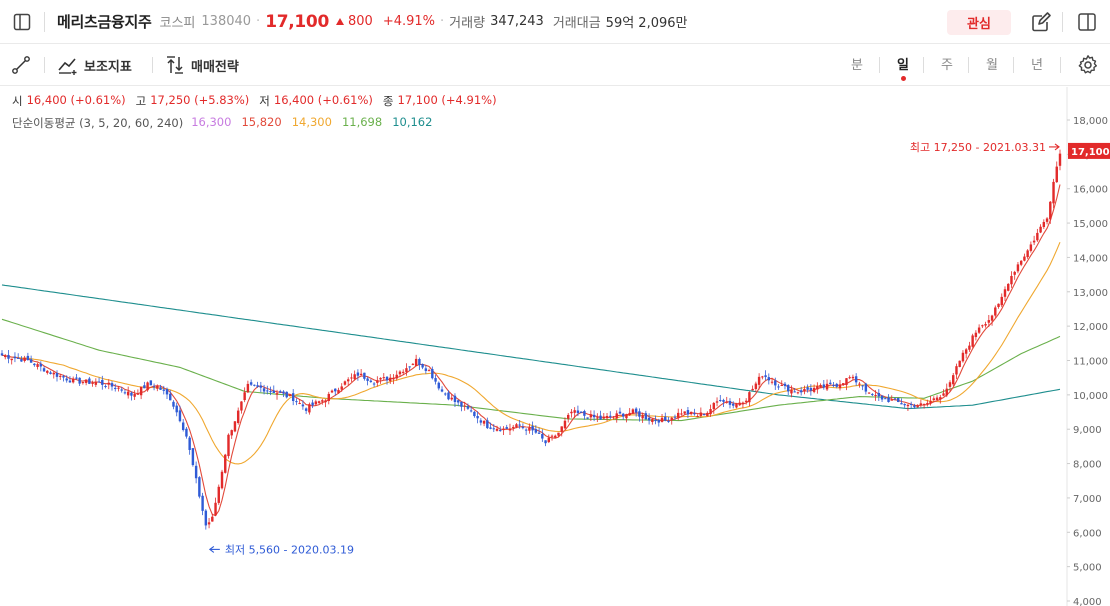 The height and width of the screenshot is (606, 1110). I want to click on sidebar-toggle-icon, so click(22, 22).